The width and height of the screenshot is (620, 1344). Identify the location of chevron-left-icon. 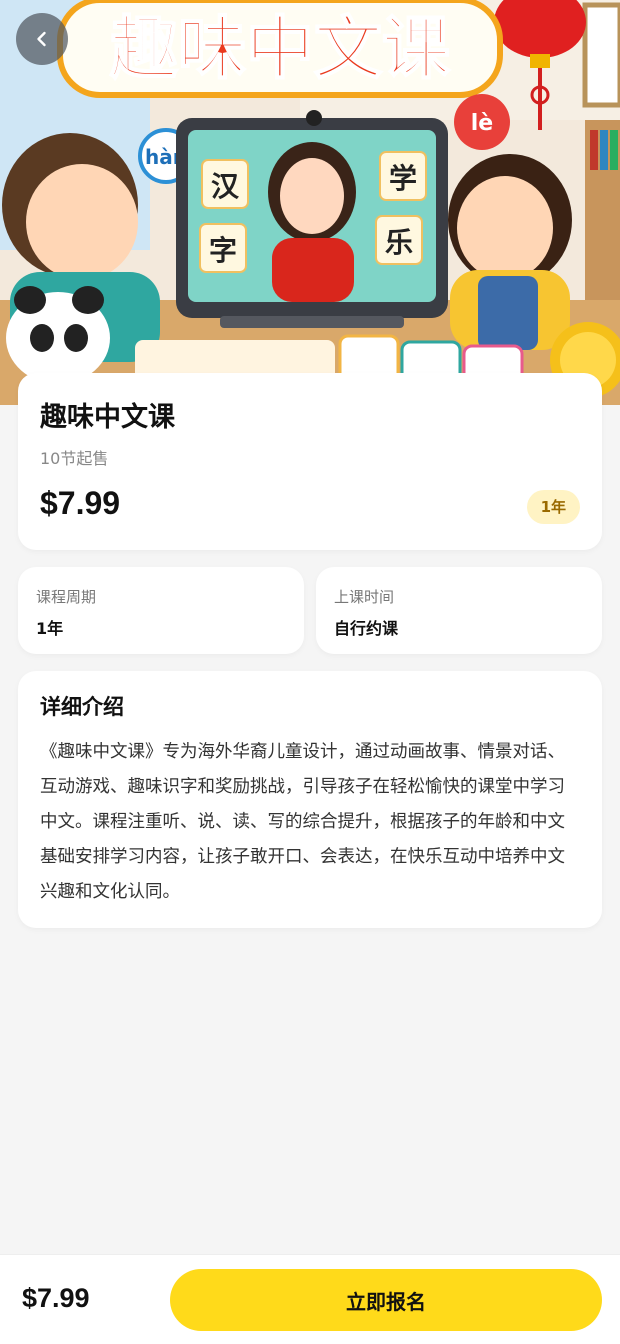
(41, 39).